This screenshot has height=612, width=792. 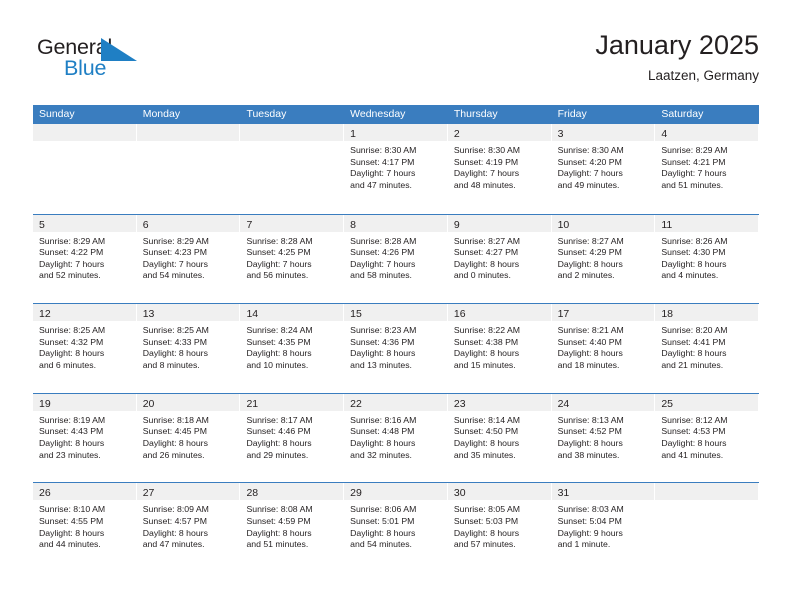 What do you see at coordinates (173, 544) in the screenshot?
I see `daylight-text-line2: and 47 minutes.` at bounding box center [173, 544].